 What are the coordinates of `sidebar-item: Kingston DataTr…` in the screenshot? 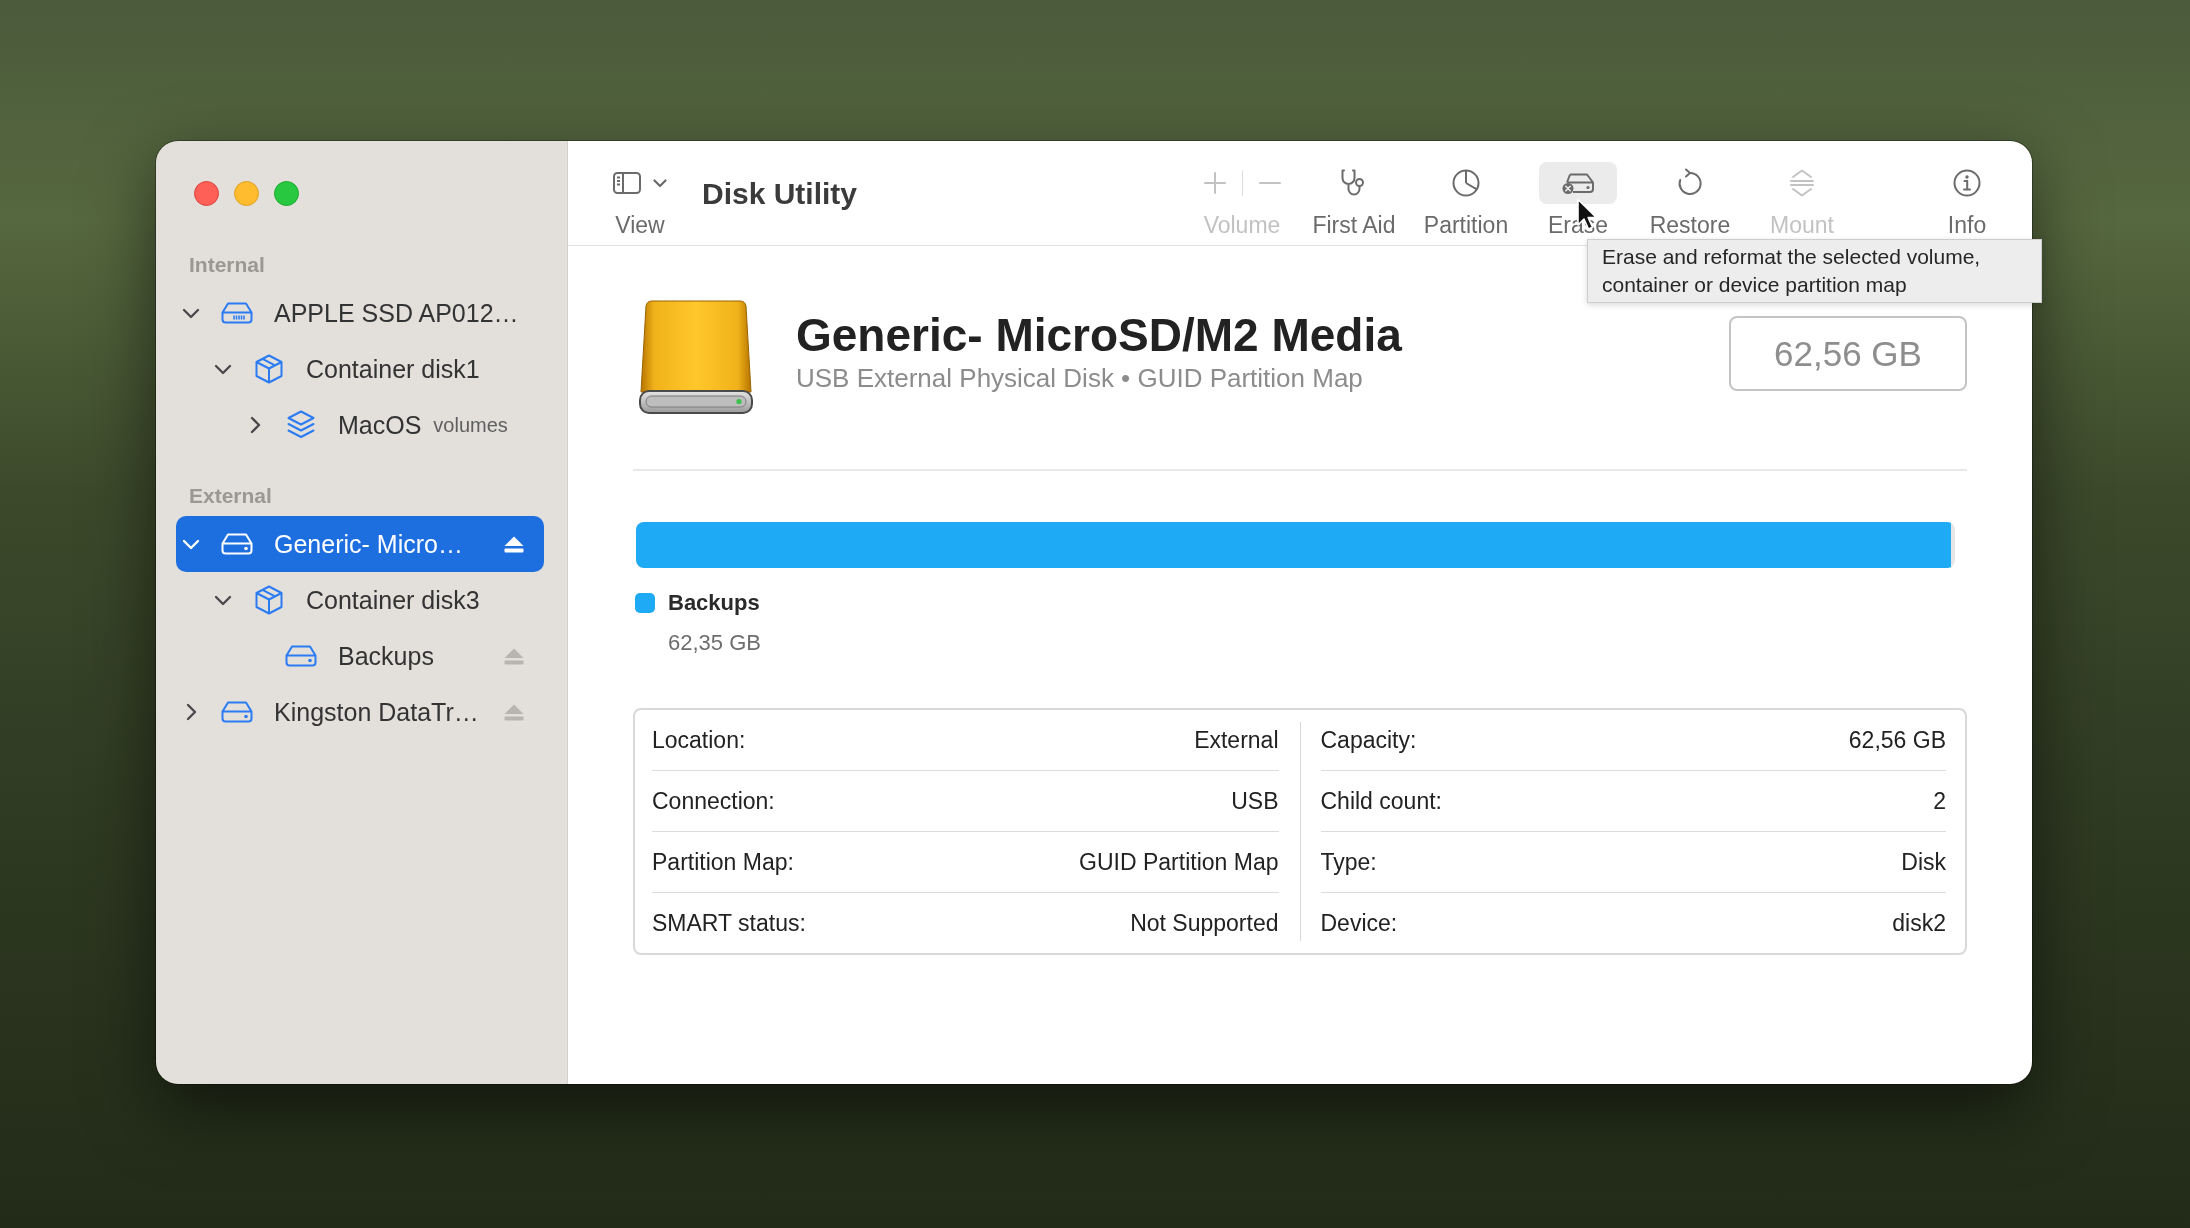 It's located at (360, 712).